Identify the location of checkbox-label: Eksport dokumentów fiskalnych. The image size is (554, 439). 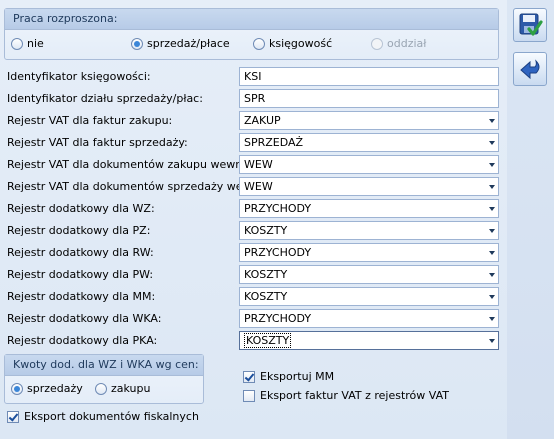
(111, 416).